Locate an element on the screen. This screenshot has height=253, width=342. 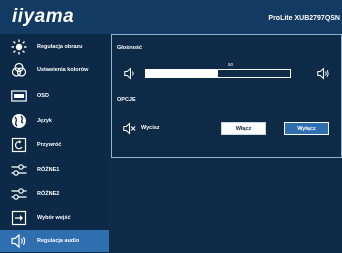
sidebar-item-label: OSD is located at coordinates (43, 96).